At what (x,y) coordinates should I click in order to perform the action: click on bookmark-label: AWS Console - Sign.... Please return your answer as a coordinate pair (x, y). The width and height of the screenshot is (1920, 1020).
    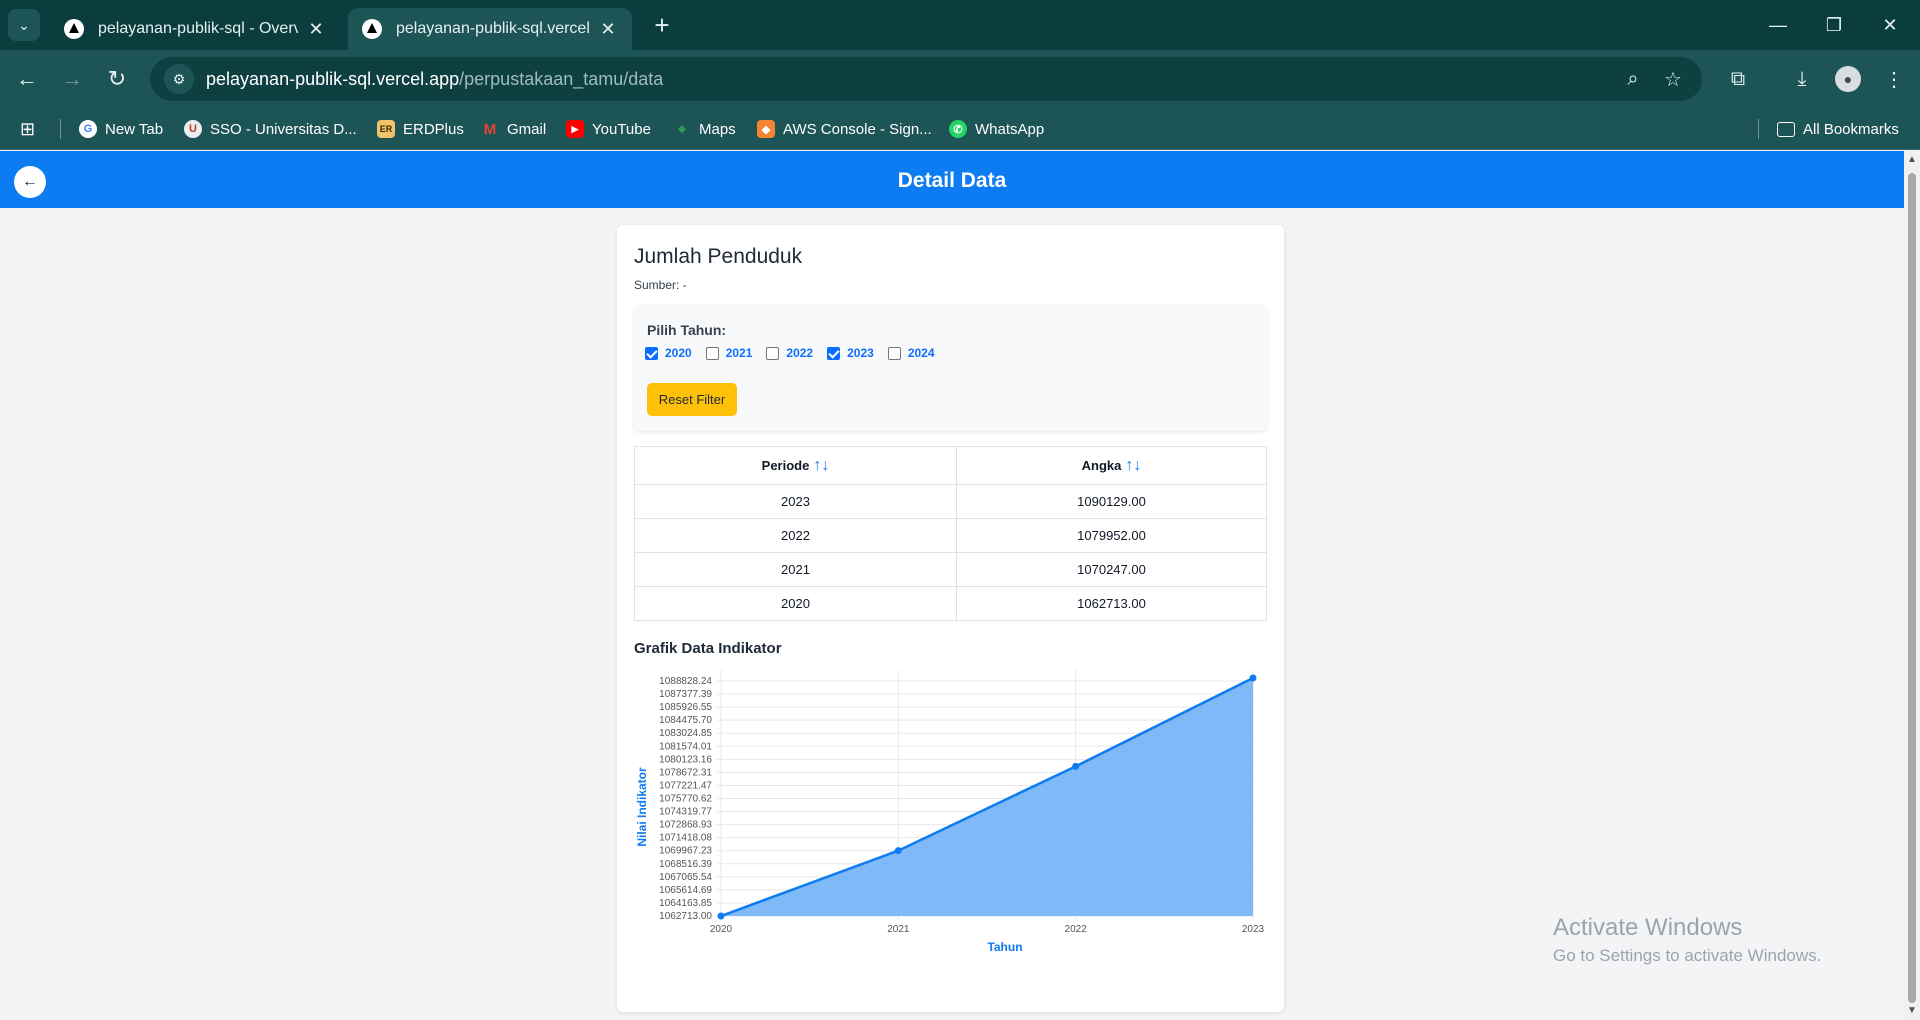
    Looking at the image, I should click on (857, 129).